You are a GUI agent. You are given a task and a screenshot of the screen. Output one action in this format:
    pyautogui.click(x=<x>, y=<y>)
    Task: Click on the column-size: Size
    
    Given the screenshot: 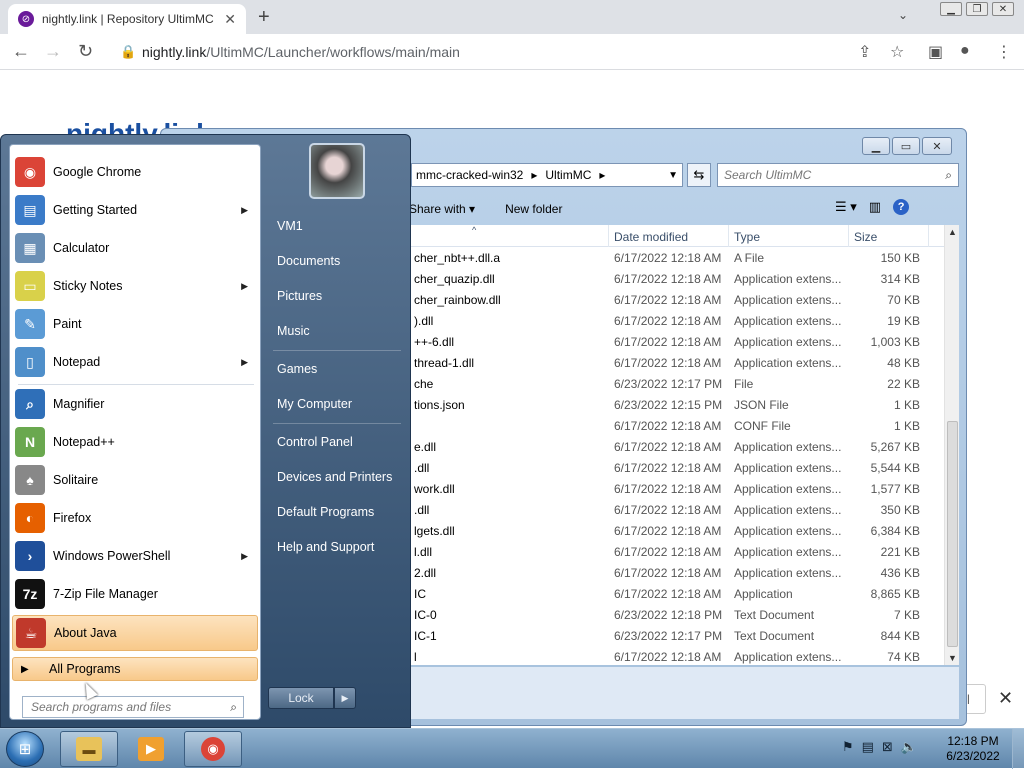 What is the action you would take?
    pyautogui.click(x=865, y=237)
    